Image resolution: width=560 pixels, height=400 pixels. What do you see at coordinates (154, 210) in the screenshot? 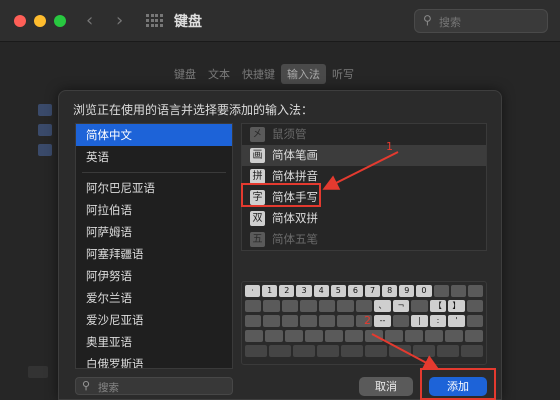
I see `language-item: 阿拉伯语` at bounding box center [154, 210].